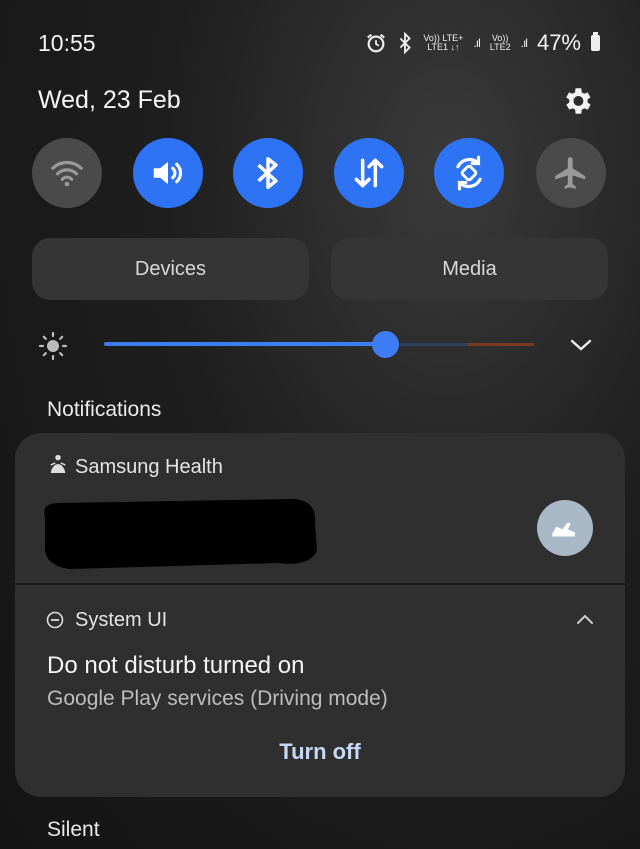 This screenshot has width=640, height=849. What do you see at coordinates (67, 43) in the screenshot?
I see `status-time: 10:55` at bounding box center [67, 43].